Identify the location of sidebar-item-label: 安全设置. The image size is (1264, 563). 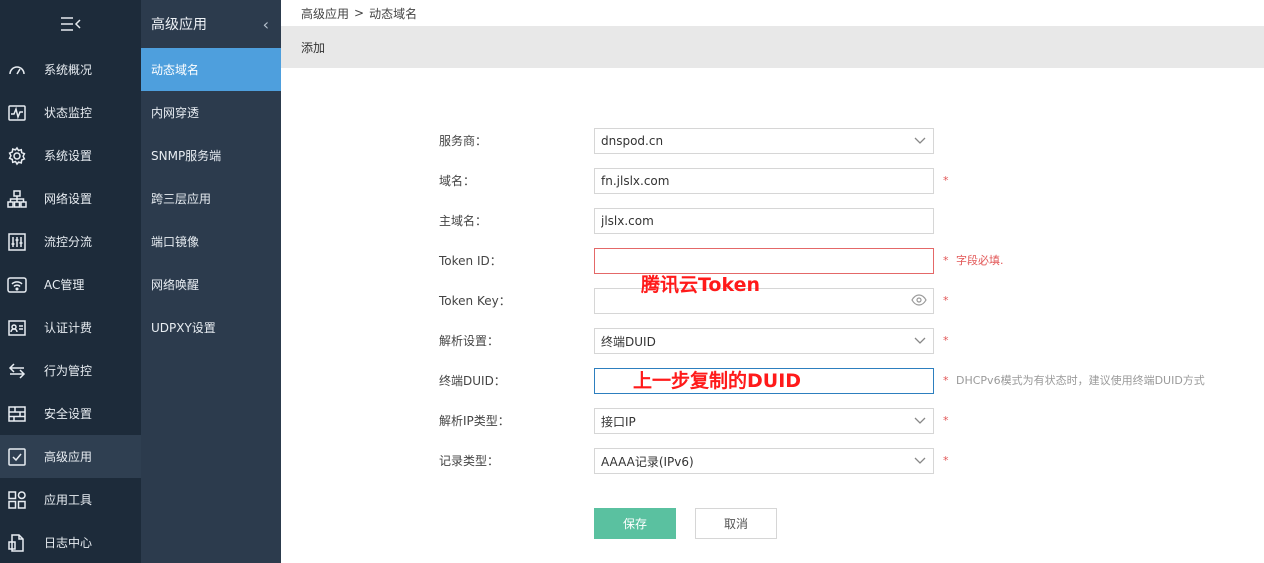
(68, 414).